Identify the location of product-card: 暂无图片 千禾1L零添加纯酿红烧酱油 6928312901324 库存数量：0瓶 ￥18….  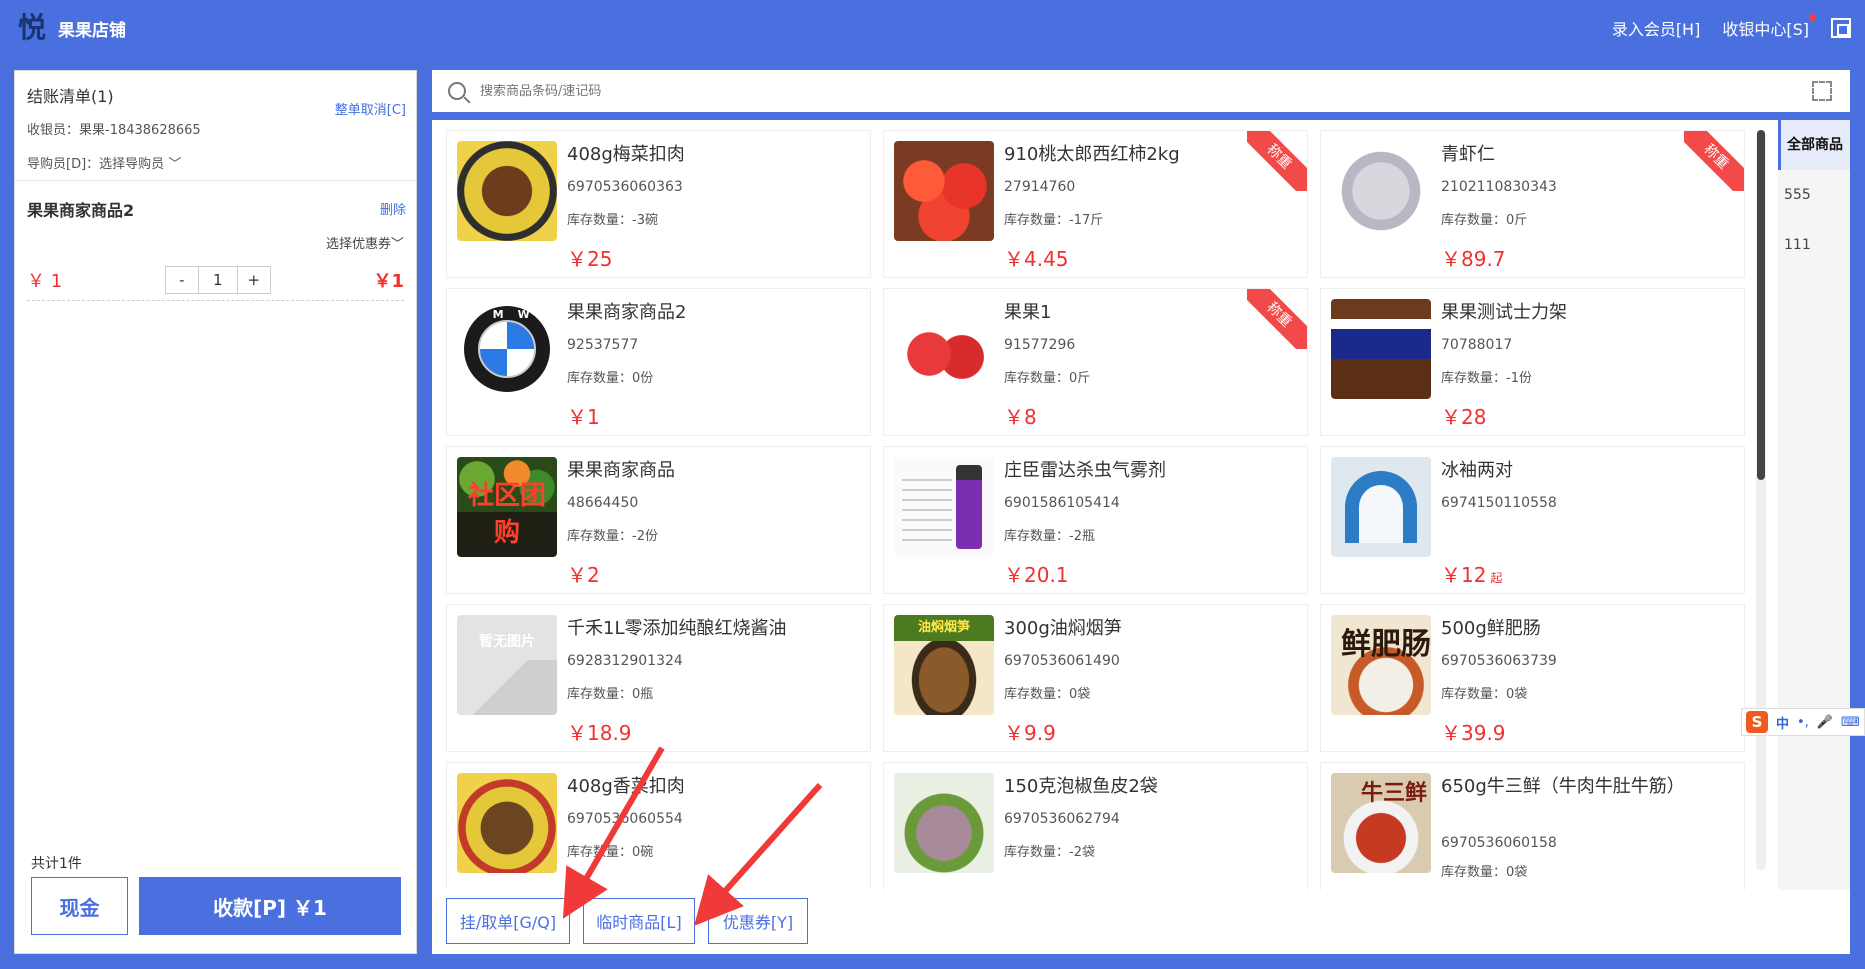
(658, 678).